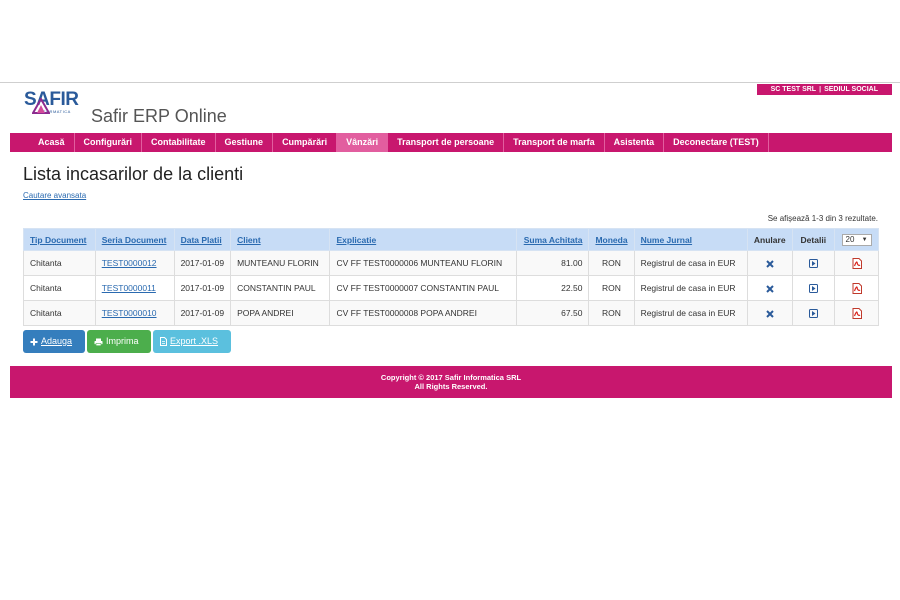  Describe the element at coordinates (305, 142) in the screenshot. I see `nav-item-cumparari: Cumpărări` at that location.